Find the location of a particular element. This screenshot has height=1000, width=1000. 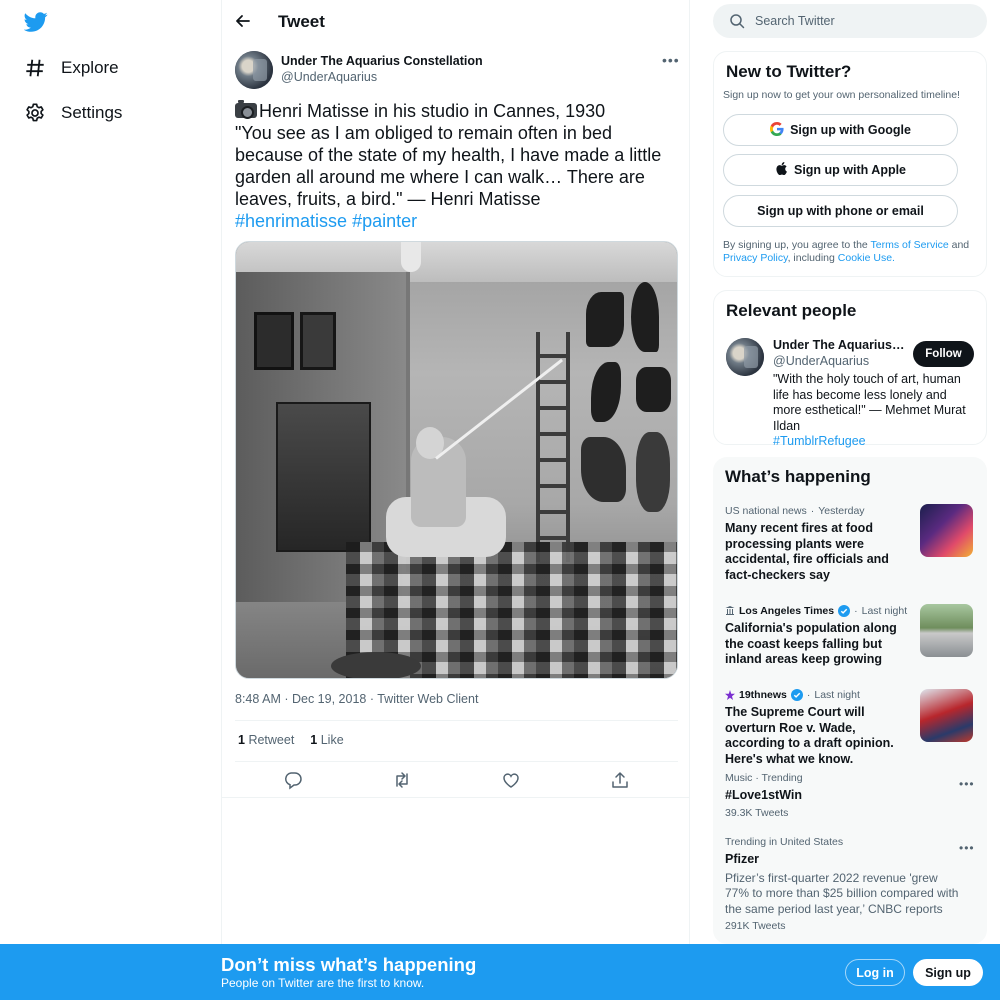

relevant-people-title: Relevant people is located at coordinates (791, 310).